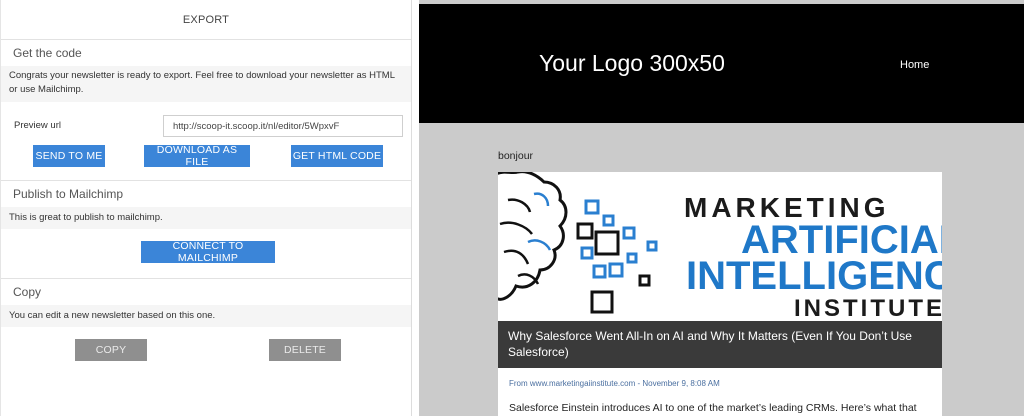  Describe the element at coordinates (206, 218) in the screenshot. I see `mailchimp-description: This is great to publish to mailchimp.` at that location.